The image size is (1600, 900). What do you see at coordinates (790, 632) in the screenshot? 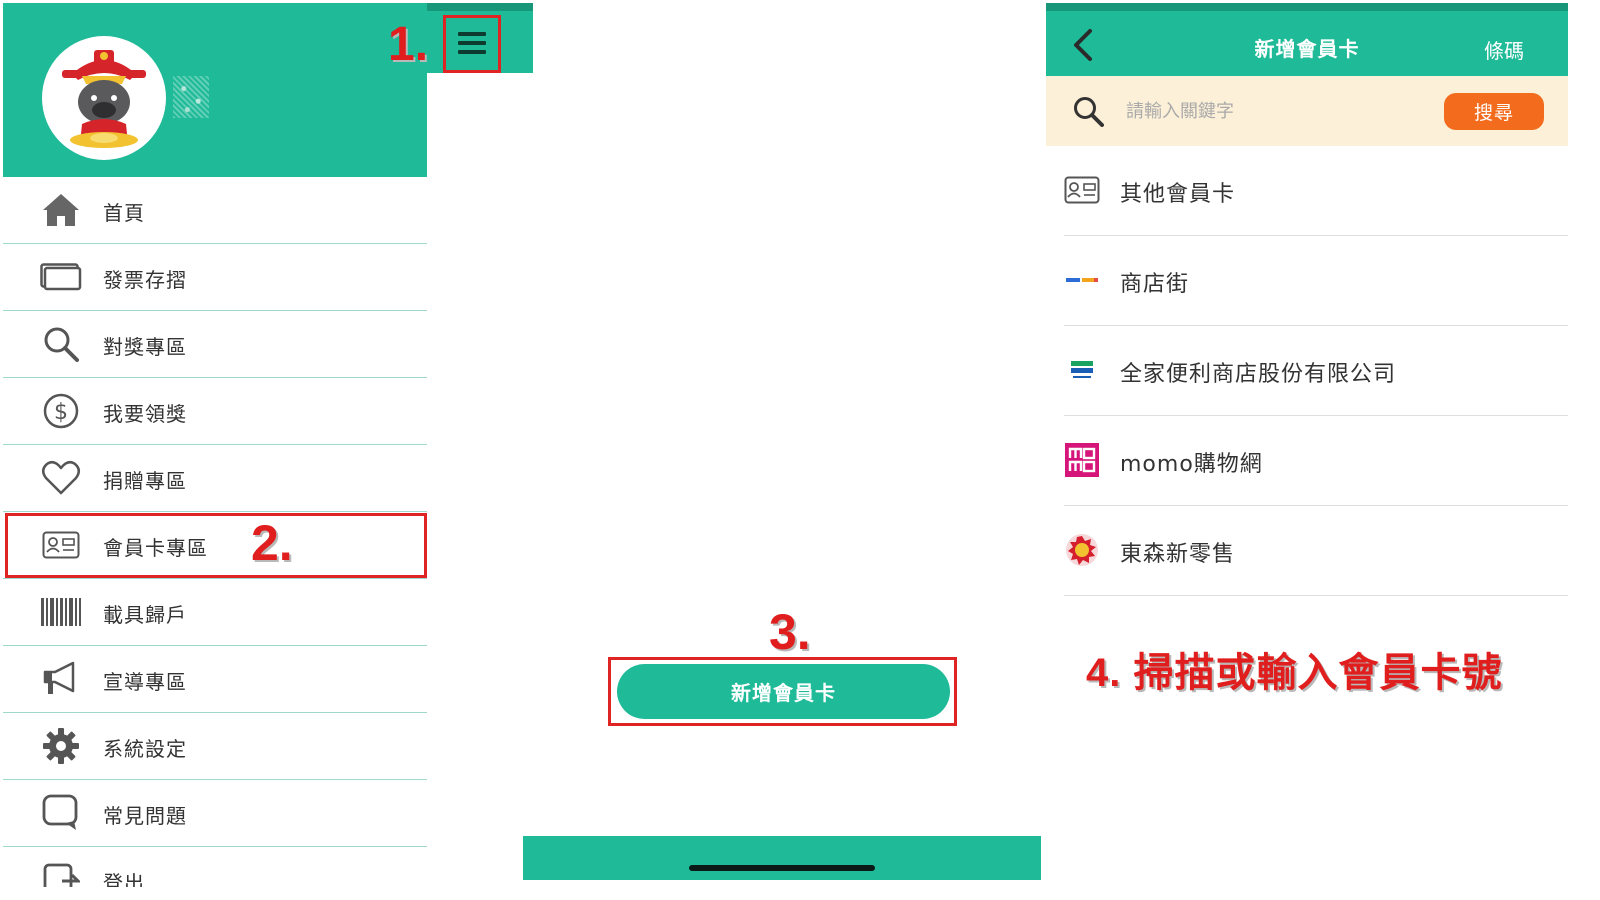
I see `step-3-label: 3.` at bounding box center [790, 632].